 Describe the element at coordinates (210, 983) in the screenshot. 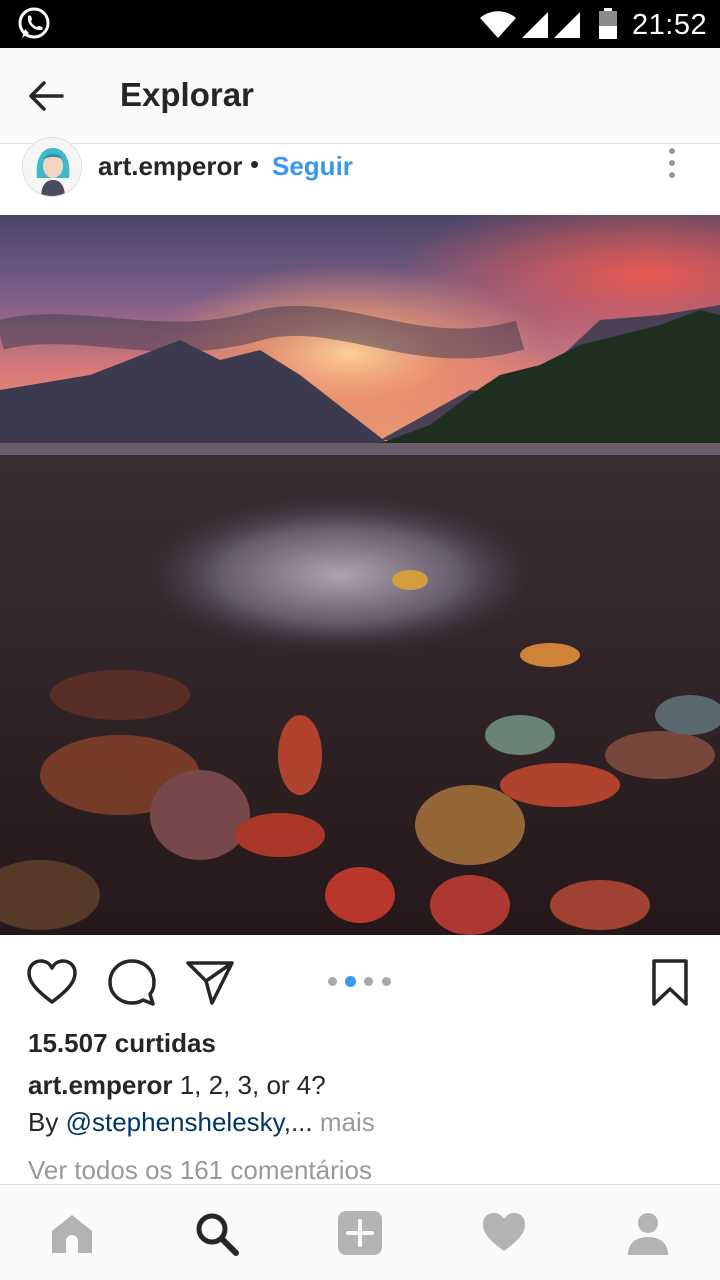

I see `share-icon` at that location.